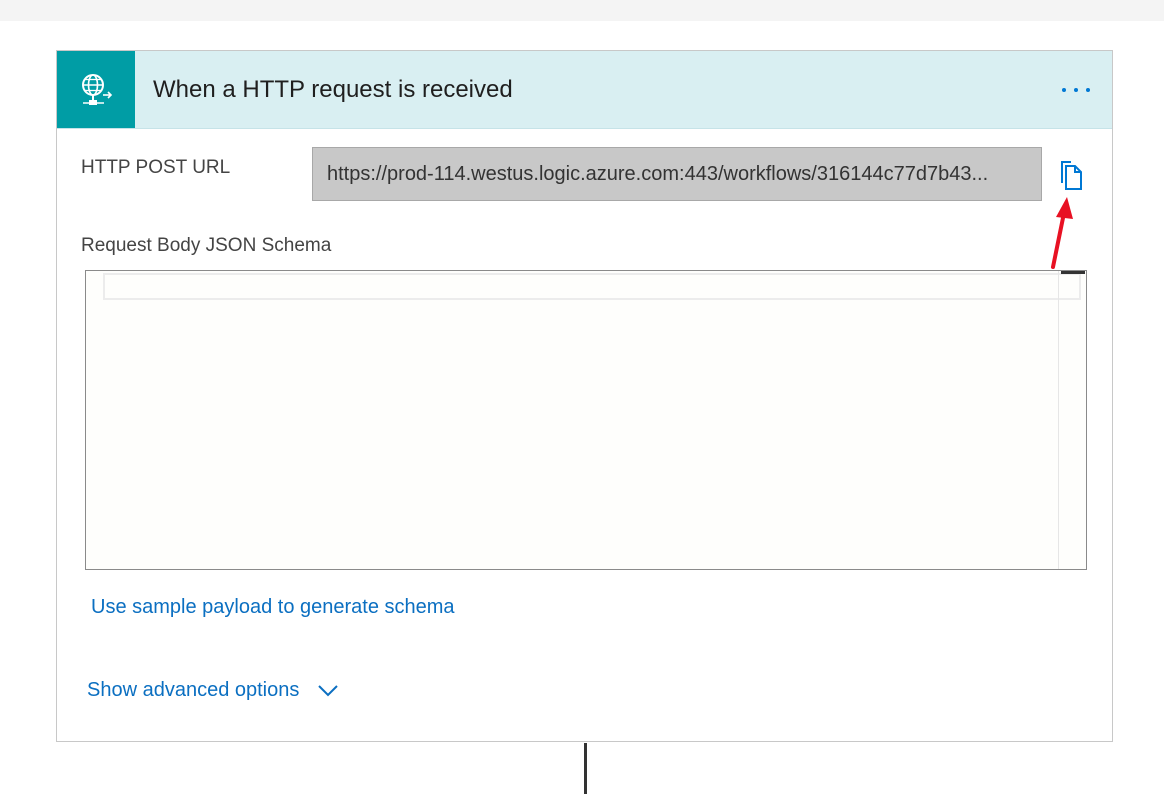  I want to click on copy-icon, so click(1071, 175).